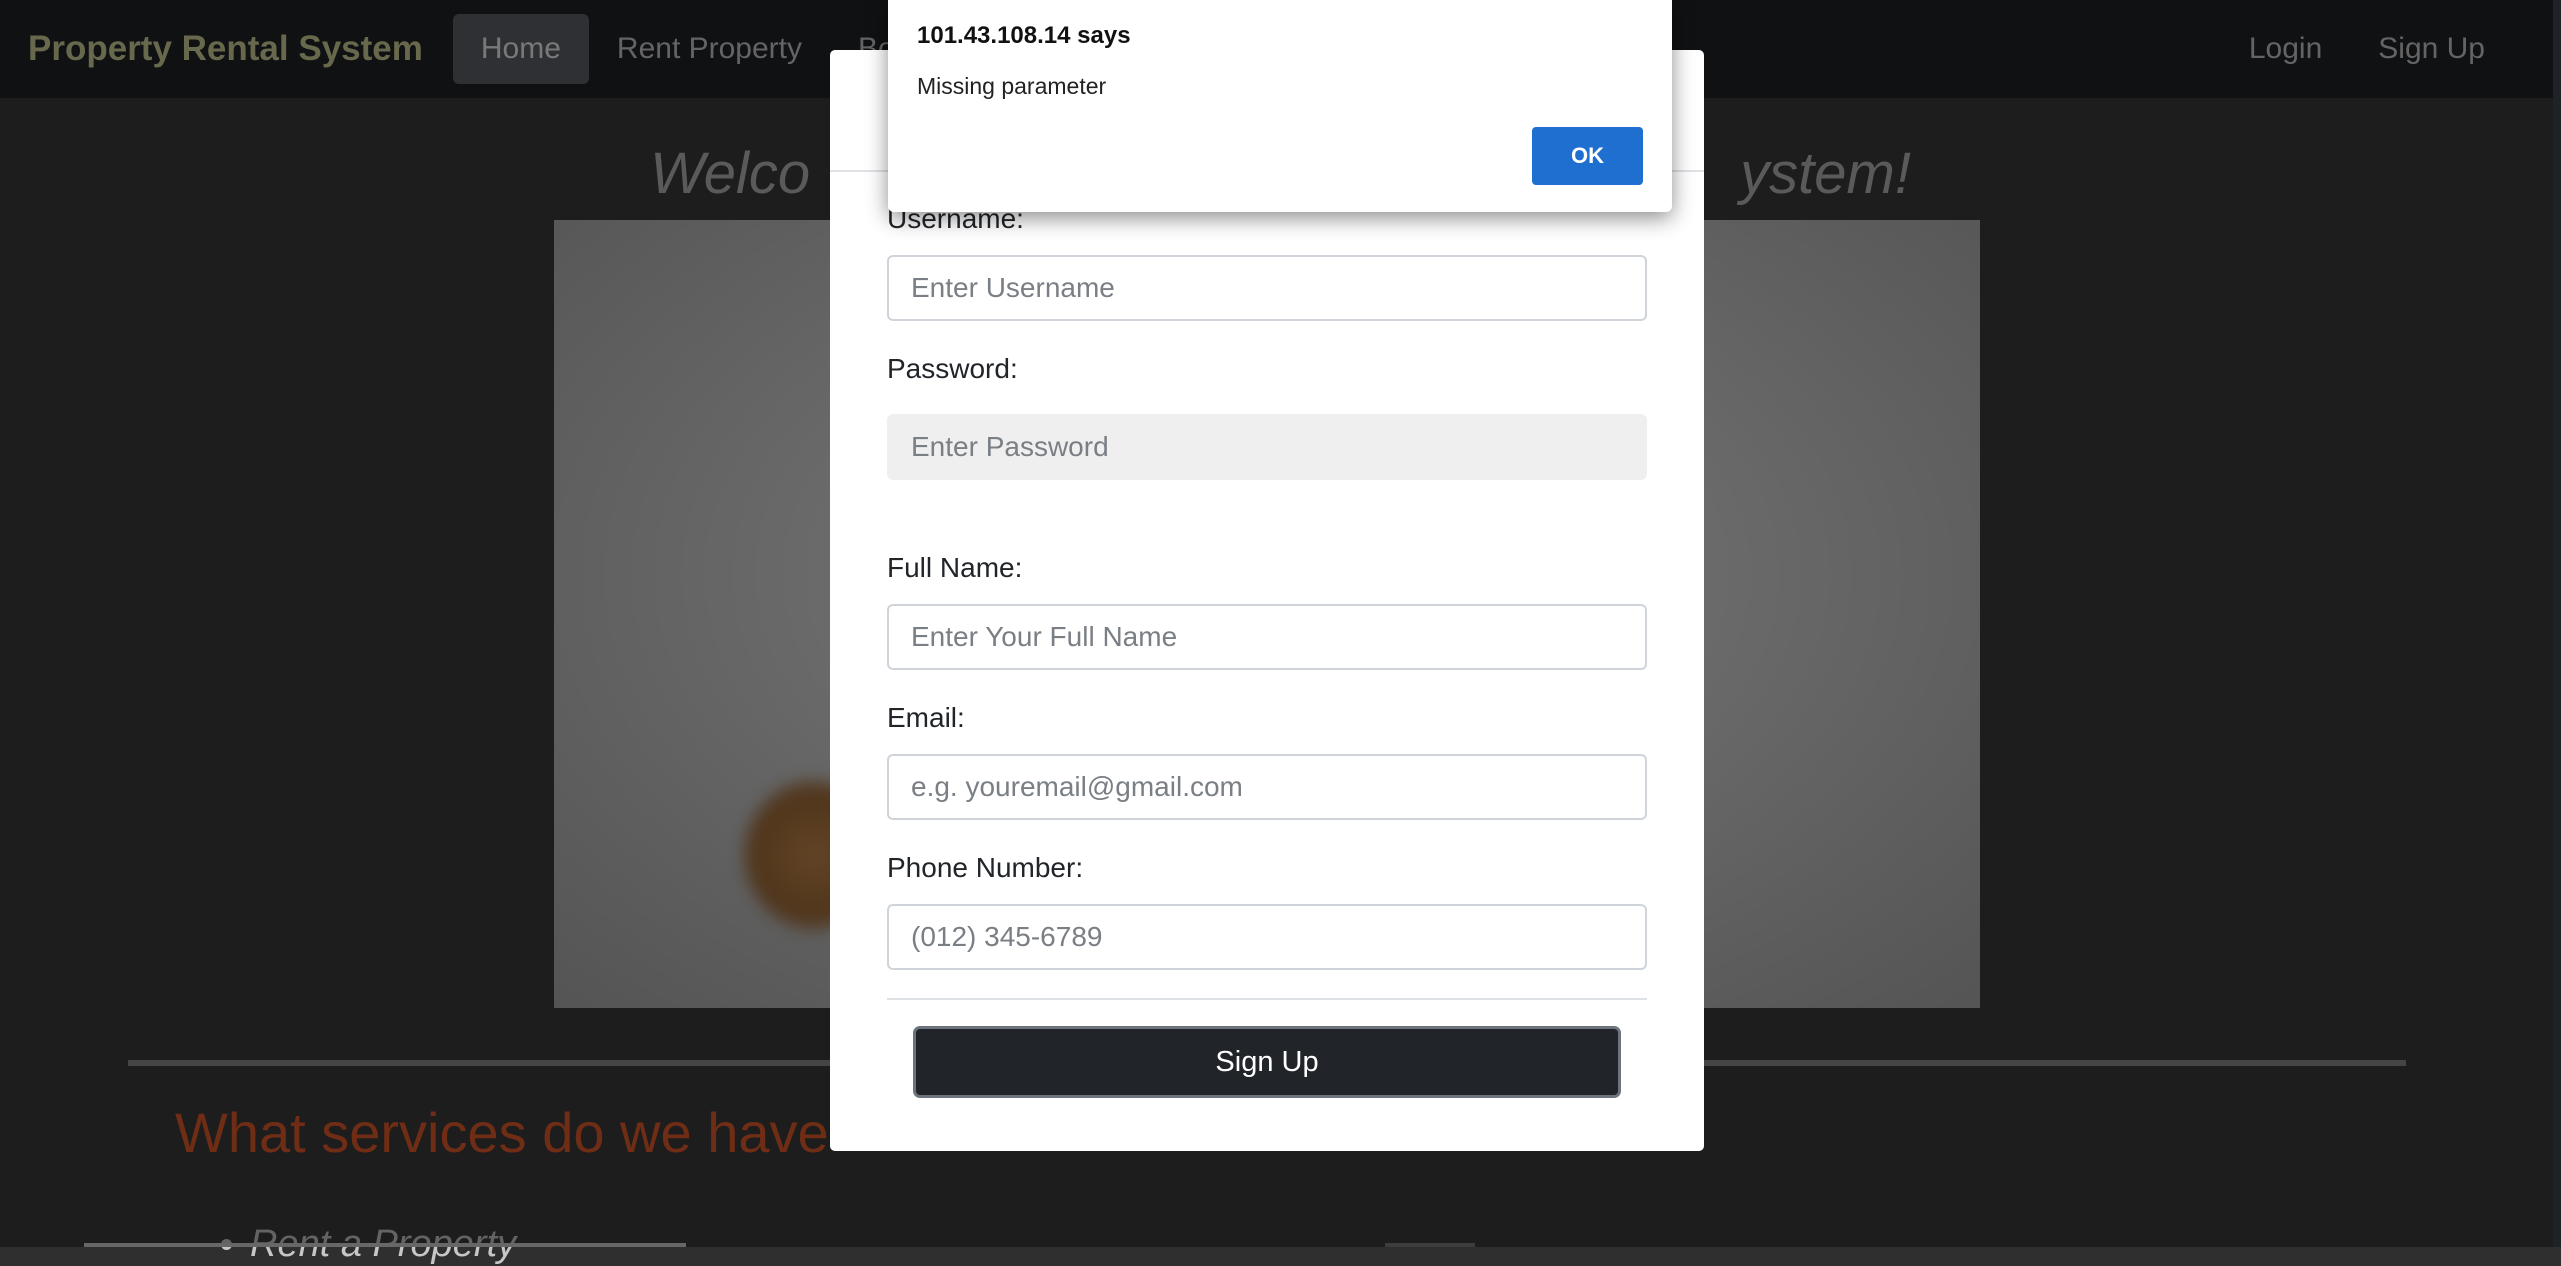 The width and height of the screenshot is (2561, 1266). I want to click on phone-input, so click(1267, 937).